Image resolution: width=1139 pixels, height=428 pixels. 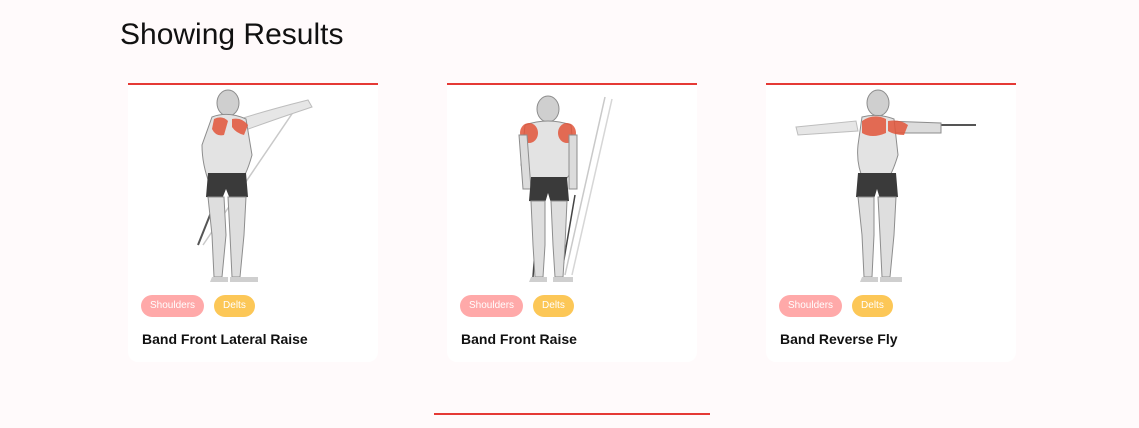 I want to click on page-title: Showing Results, so click(x=232, y=34).